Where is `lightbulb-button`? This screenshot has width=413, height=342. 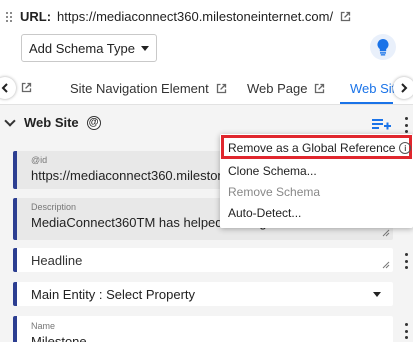 lightbulb-button is located at coordinates (383, 47).